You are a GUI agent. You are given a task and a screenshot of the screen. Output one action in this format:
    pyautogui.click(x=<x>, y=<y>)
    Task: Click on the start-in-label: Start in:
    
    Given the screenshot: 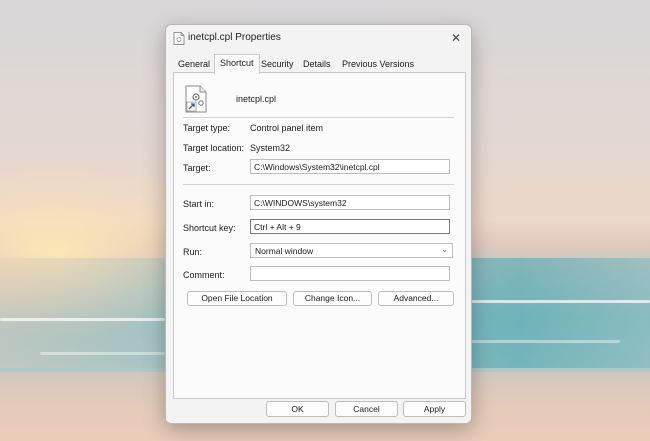 What is the action you would take?
    pyautogui.click(x=199, y=204)
    